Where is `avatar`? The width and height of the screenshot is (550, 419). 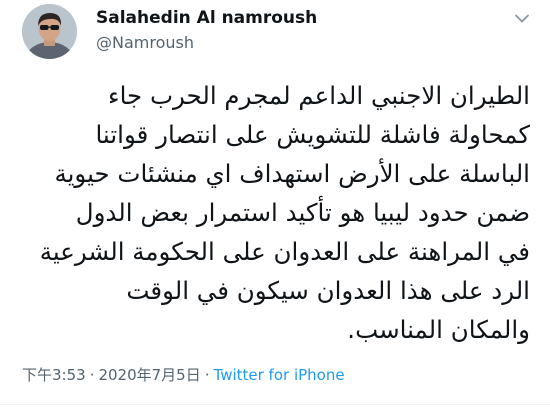 avatar is located at coordinates (49, 31).